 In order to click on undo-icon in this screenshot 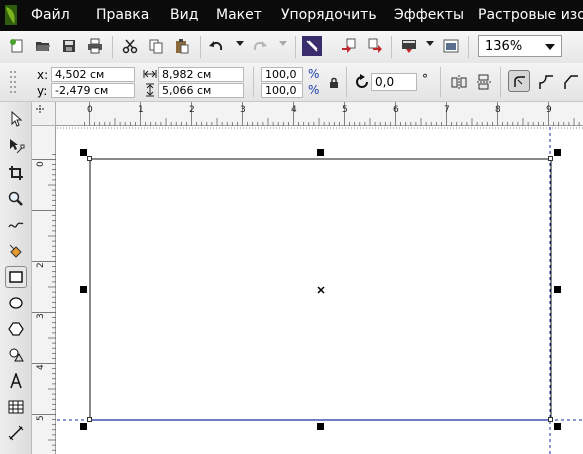, I will do `click(216, 46)`.